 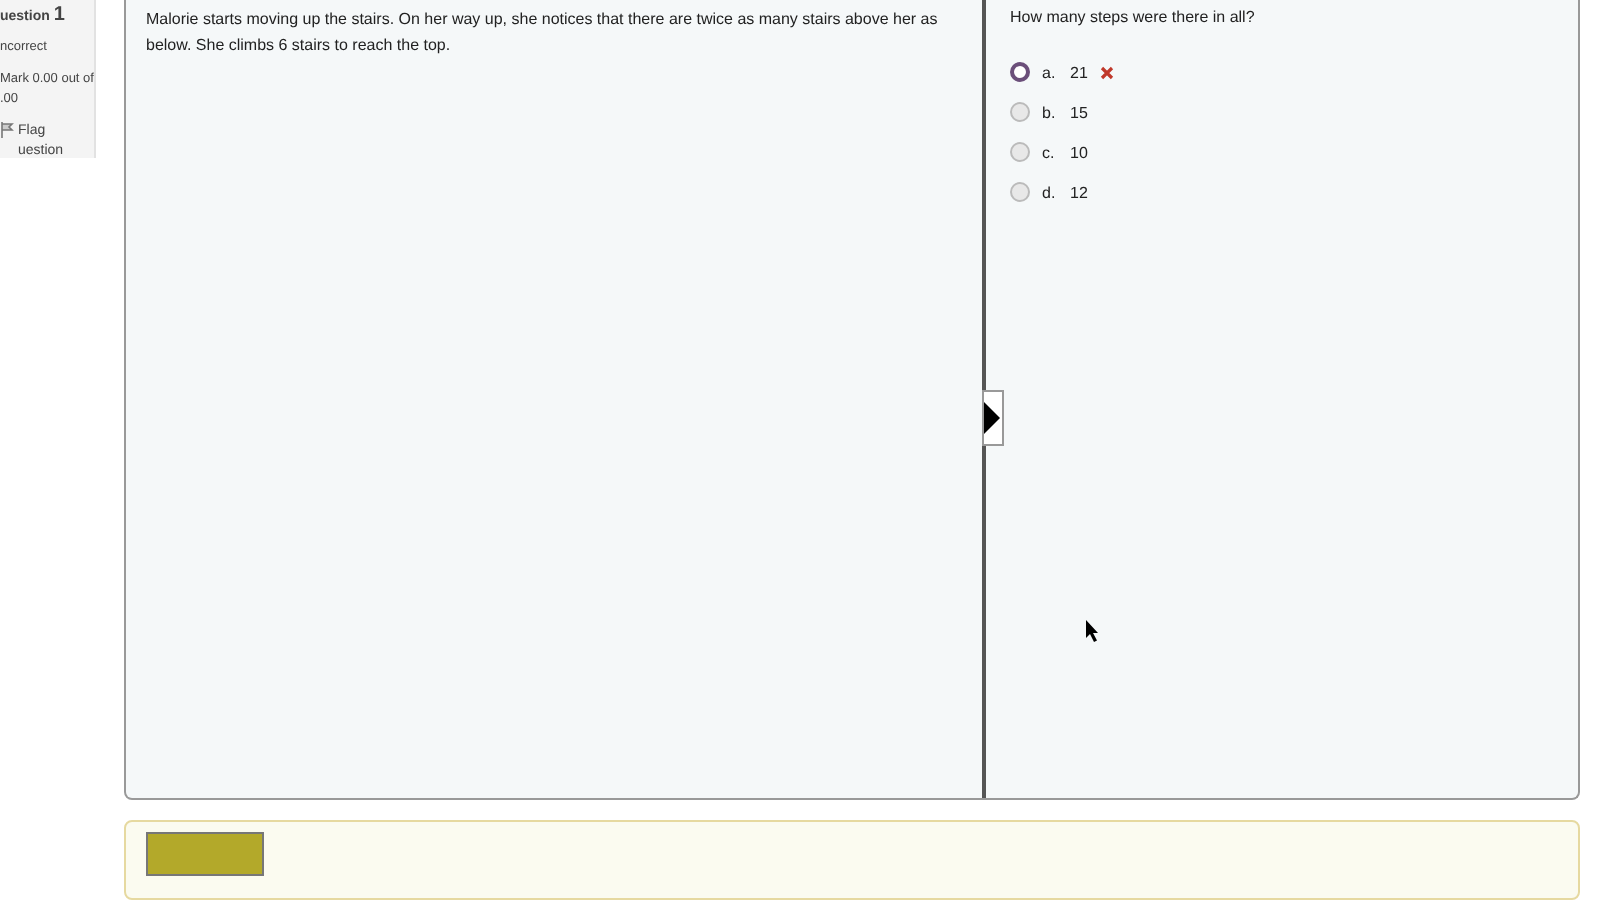 I want to click on option-answer: 21, so click(x=1079, y=72).